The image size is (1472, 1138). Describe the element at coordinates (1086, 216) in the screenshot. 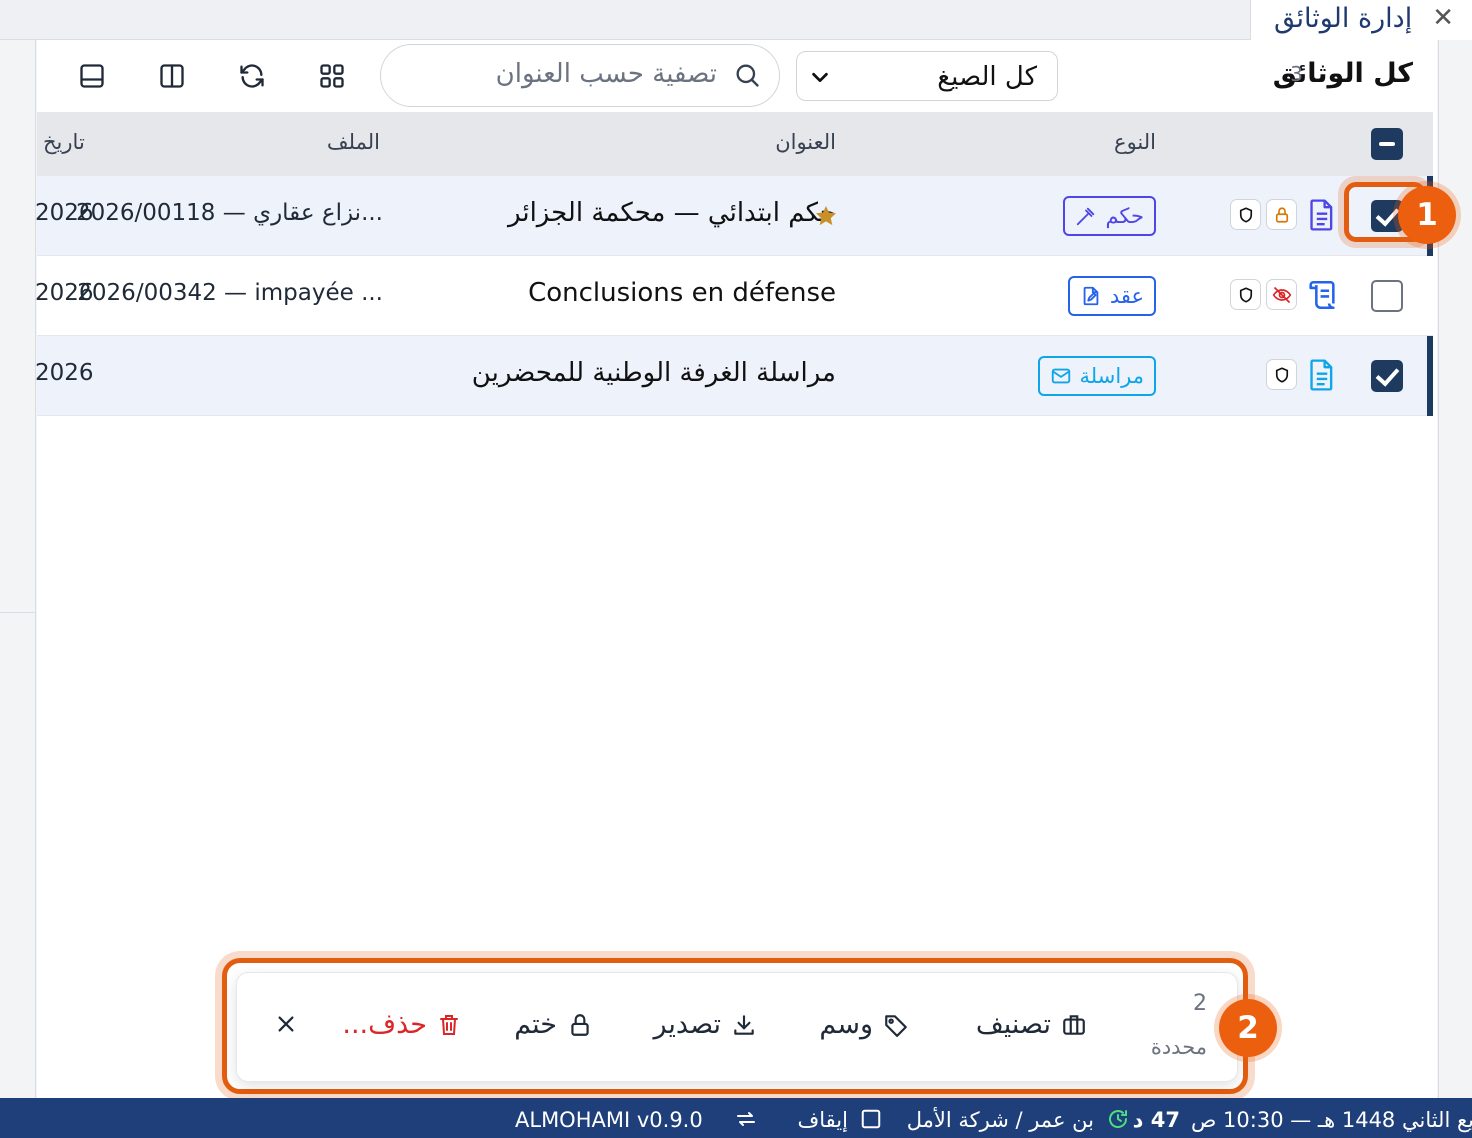

I see `gavel-icon` at that location.